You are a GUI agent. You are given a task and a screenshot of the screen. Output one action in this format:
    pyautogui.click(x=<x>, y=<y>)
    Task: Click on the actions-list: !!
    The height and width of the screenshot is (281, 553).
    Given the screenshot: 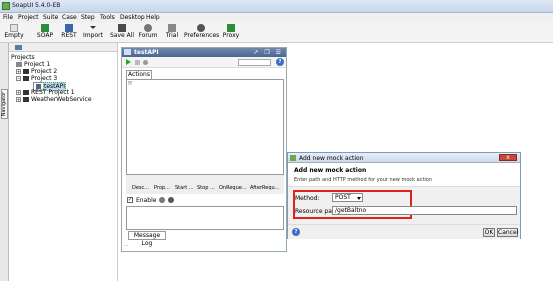 What is the action you would take?
    pyautogui.click(x=205, y=127)
    